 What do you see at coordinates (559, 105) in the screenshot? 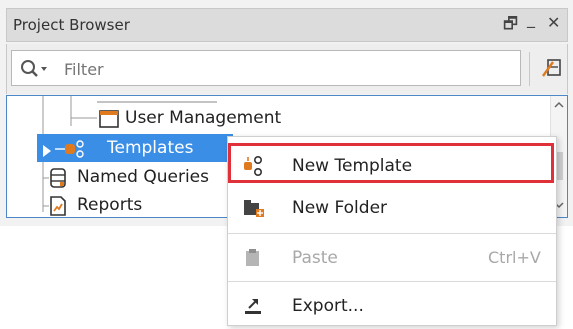
I see `scroll-up-icon` at bounding box center [559, 105].